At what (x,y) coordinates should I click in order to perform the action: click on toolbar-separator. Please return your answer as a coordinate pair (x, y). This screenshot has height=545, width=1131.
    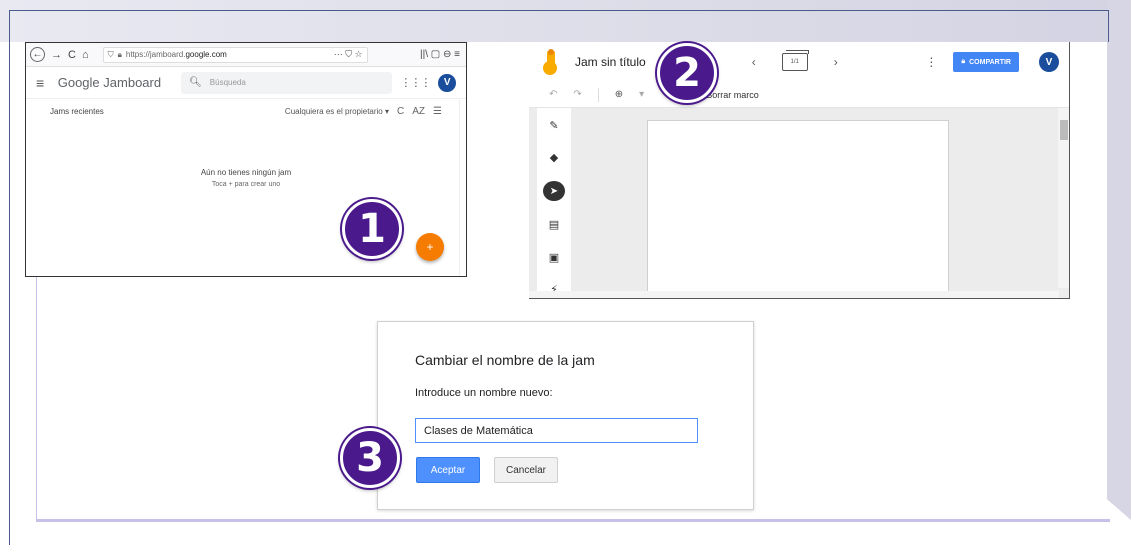
    Looking at the image, I should click on (598, 94).